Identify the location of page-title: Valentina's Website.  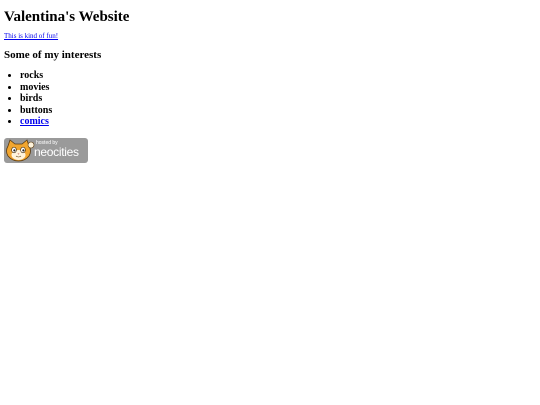
(67, 17).